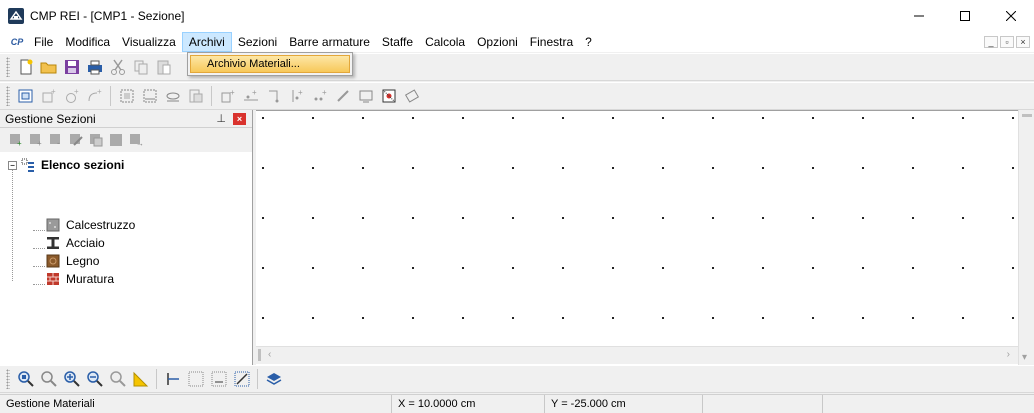 The image size is (1034, 413). Describe the element at coordinates (329, 42) in the screenshot. I see `menu-barre-armature: Barre armature` at that location.